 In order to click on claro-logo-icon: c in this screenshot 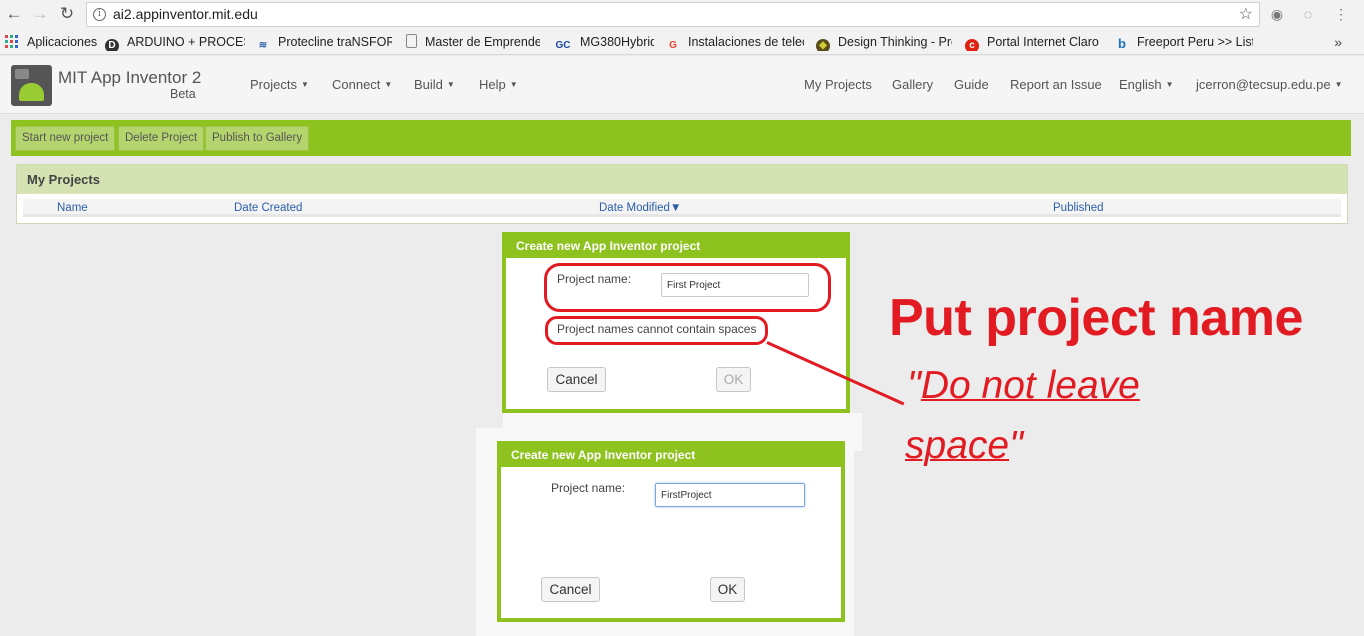, I will do `click(972, 45)`.